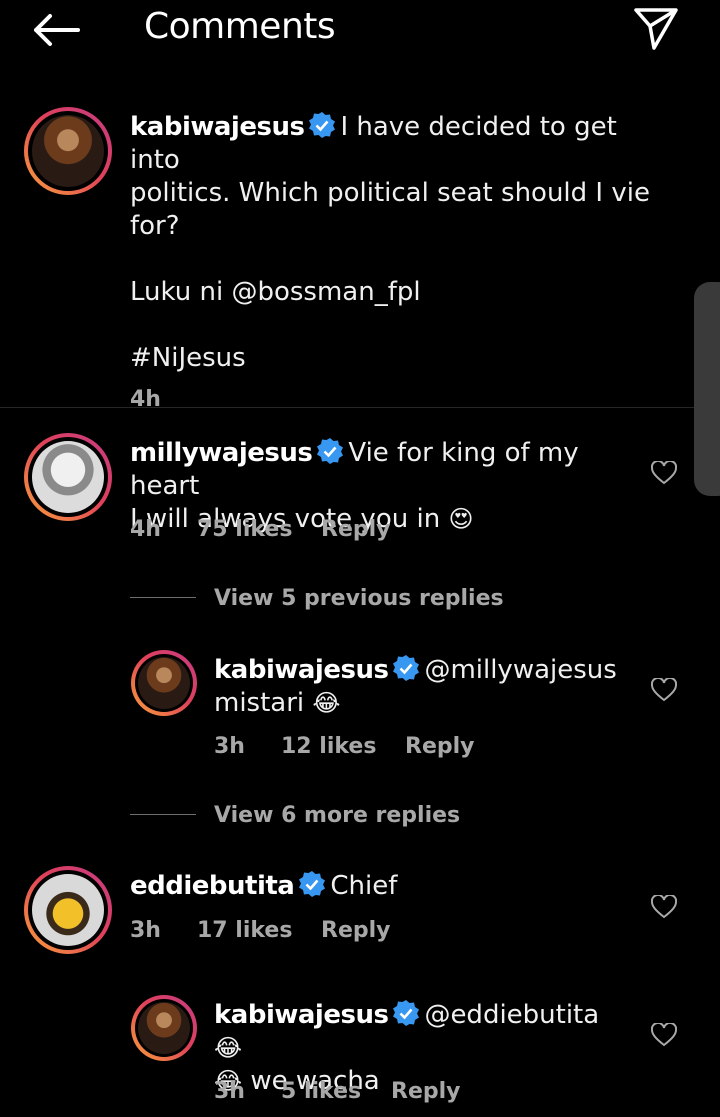  Describe the element at coordinates (56, 30) in the screenshot. I see `back-arrow-icon` at that location.